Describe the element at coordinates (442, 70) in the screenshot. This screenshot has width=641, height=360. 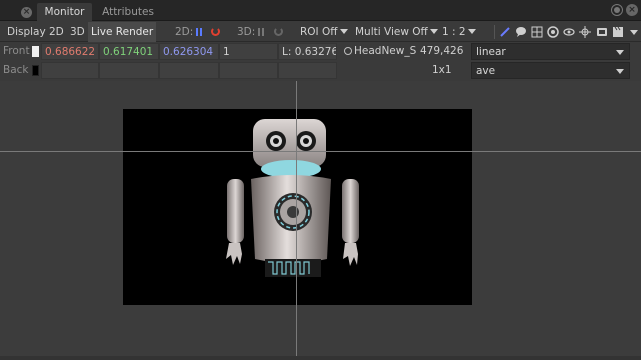
I see `sampling-size: 1x1` at that location.